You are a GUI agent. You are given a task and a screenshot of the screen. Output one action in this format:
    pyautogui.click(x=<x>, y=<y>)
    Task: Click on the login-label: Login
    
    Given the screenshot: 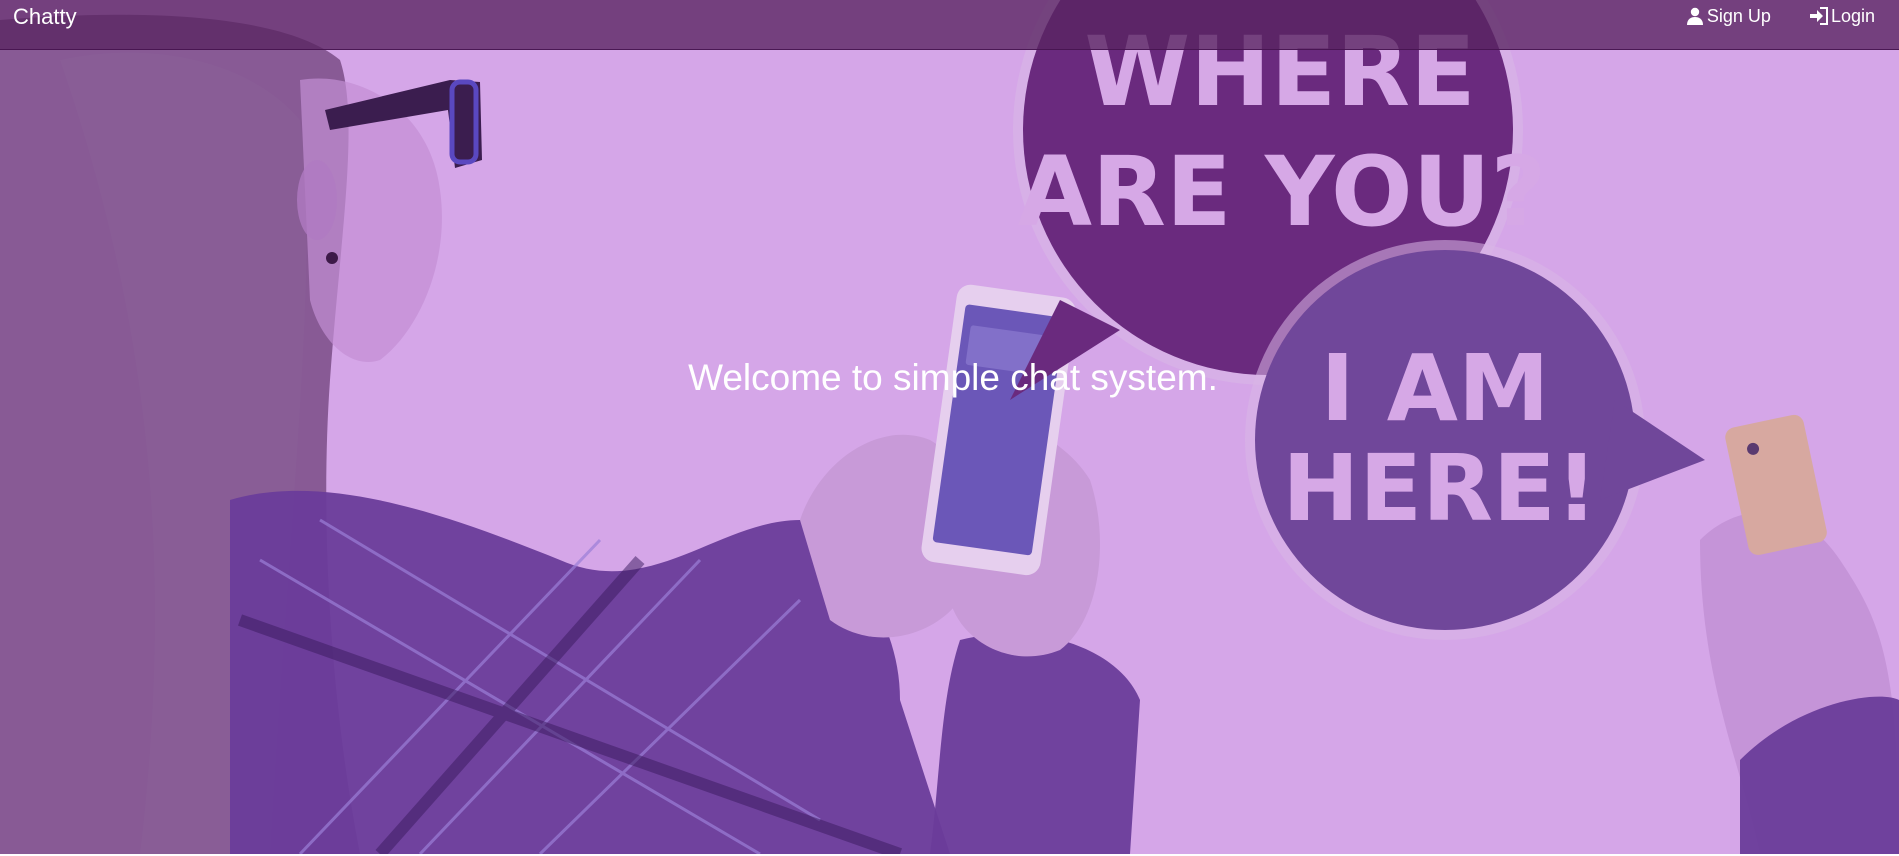 What is the action you would take?
    pyautogui.click(x=1852, y=15)
    